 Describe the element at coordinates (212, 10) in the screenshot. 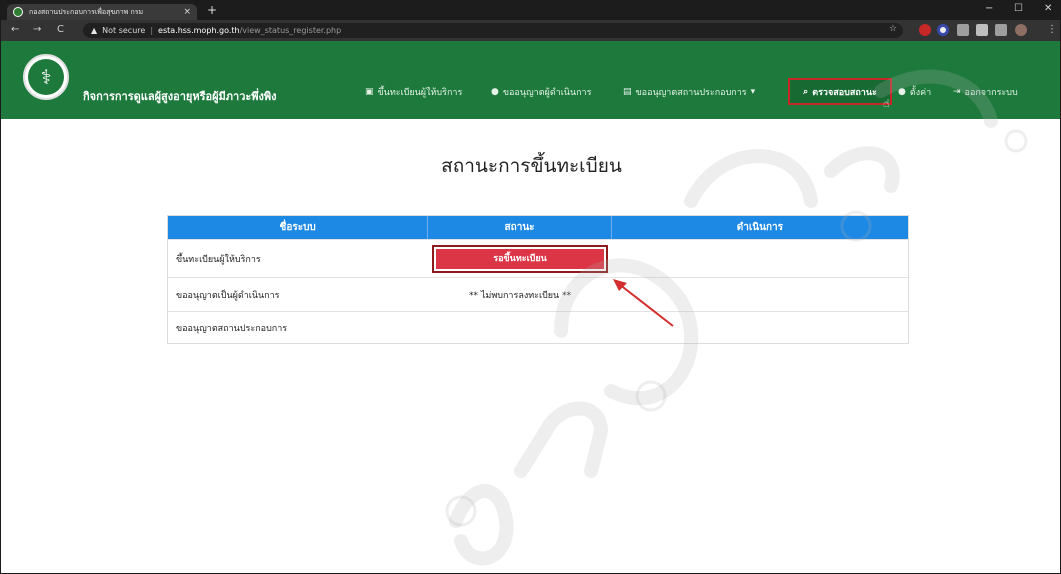

I see `new-tab-button: +` at that location.